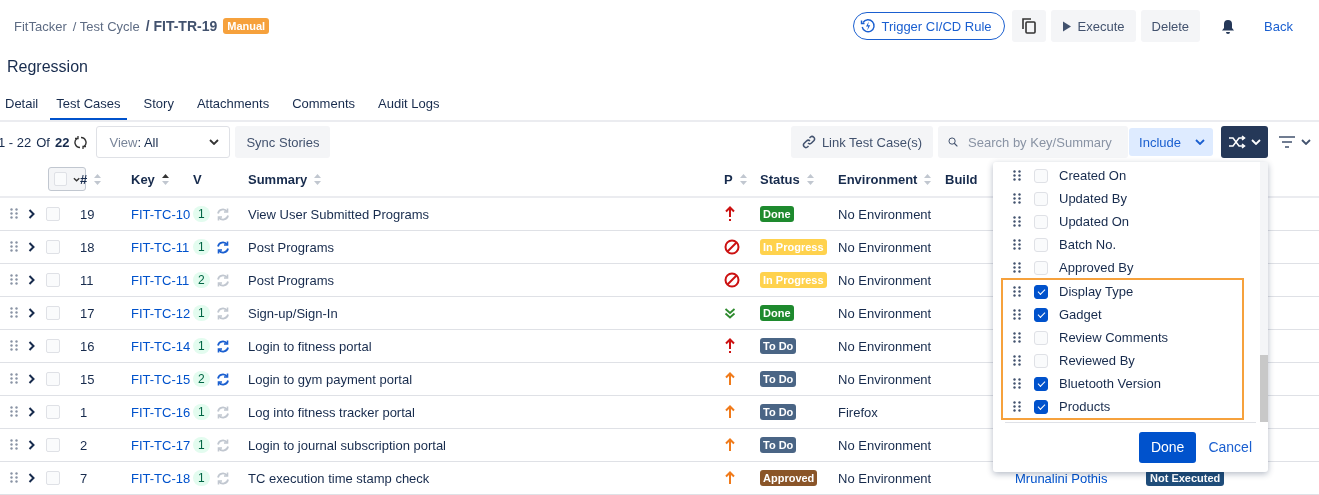 The height and width of the screenshot is (495, 1319). What do you see at coordinates (165, 179) in the screenshot?
I see `sort-icon` at bounding box center [165, 179].